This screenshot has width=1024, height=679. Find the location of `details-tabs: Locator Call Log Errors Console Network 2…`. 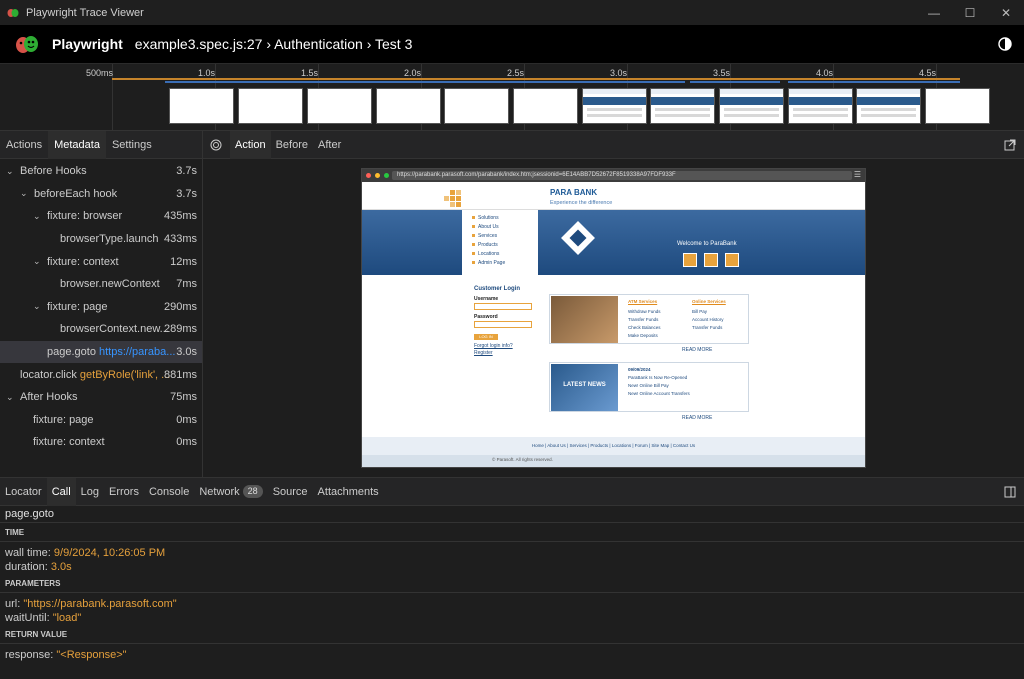

details-tabs: Locator Call Log Errors Console Network 2… is located at coordinates (512, 491).